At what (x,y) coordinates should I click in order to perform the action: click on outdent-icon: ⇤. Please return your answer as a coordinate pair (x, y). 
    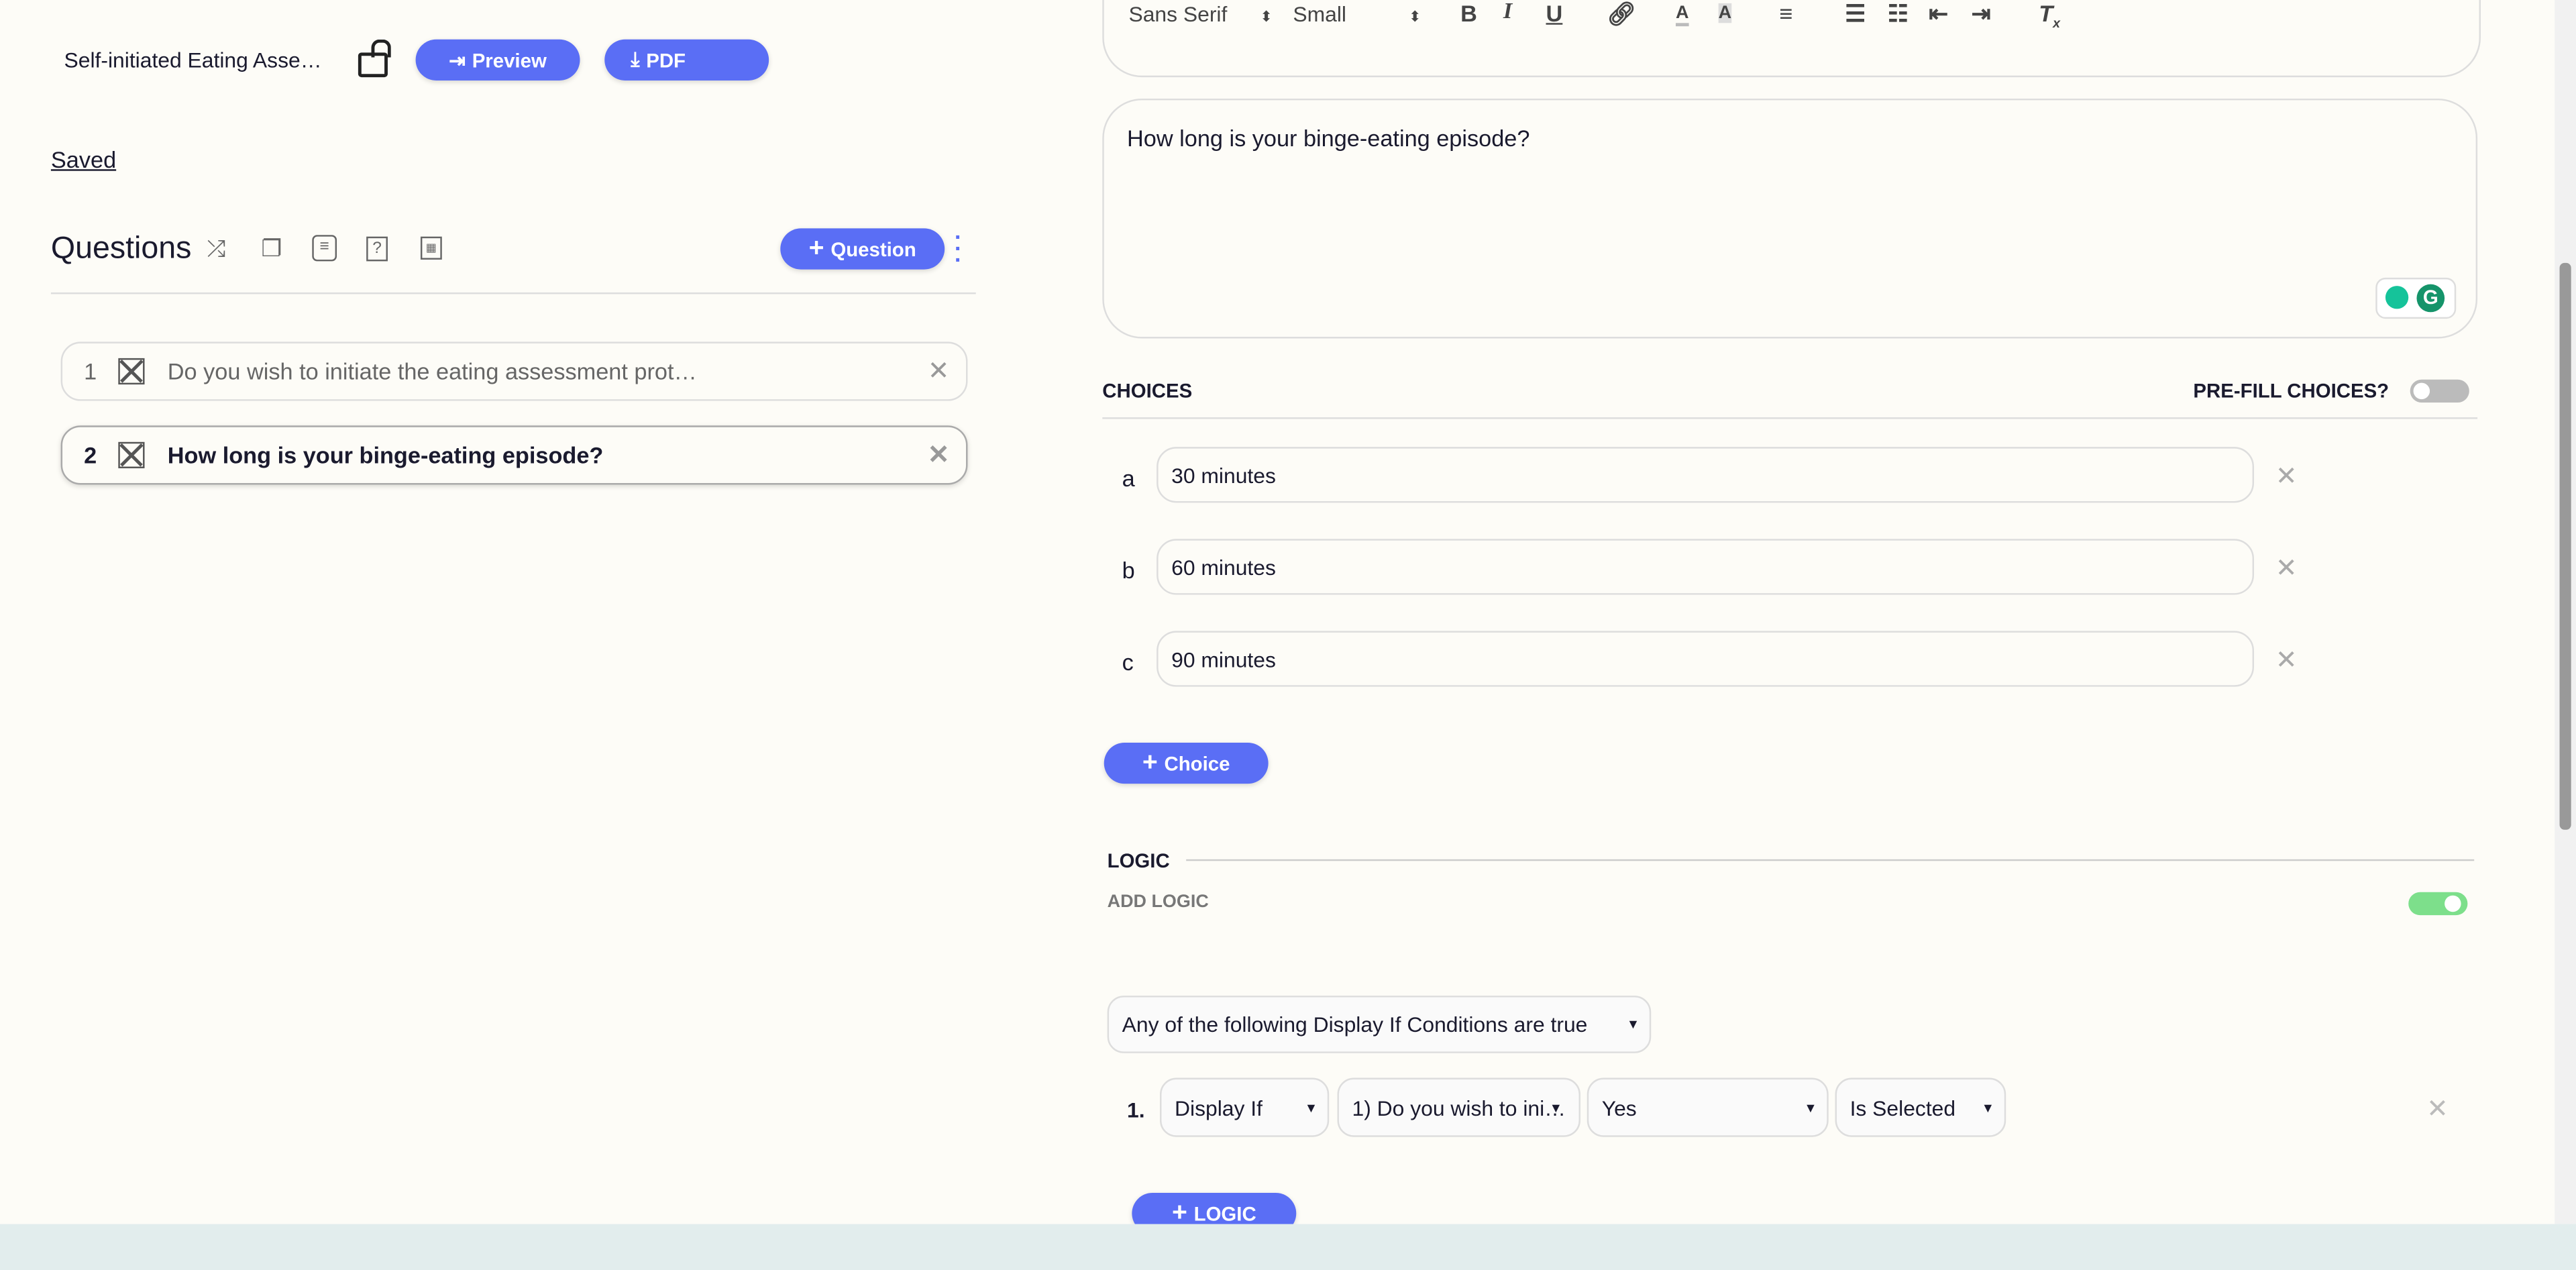
    Looking at the image, I should click on (1938, 14).